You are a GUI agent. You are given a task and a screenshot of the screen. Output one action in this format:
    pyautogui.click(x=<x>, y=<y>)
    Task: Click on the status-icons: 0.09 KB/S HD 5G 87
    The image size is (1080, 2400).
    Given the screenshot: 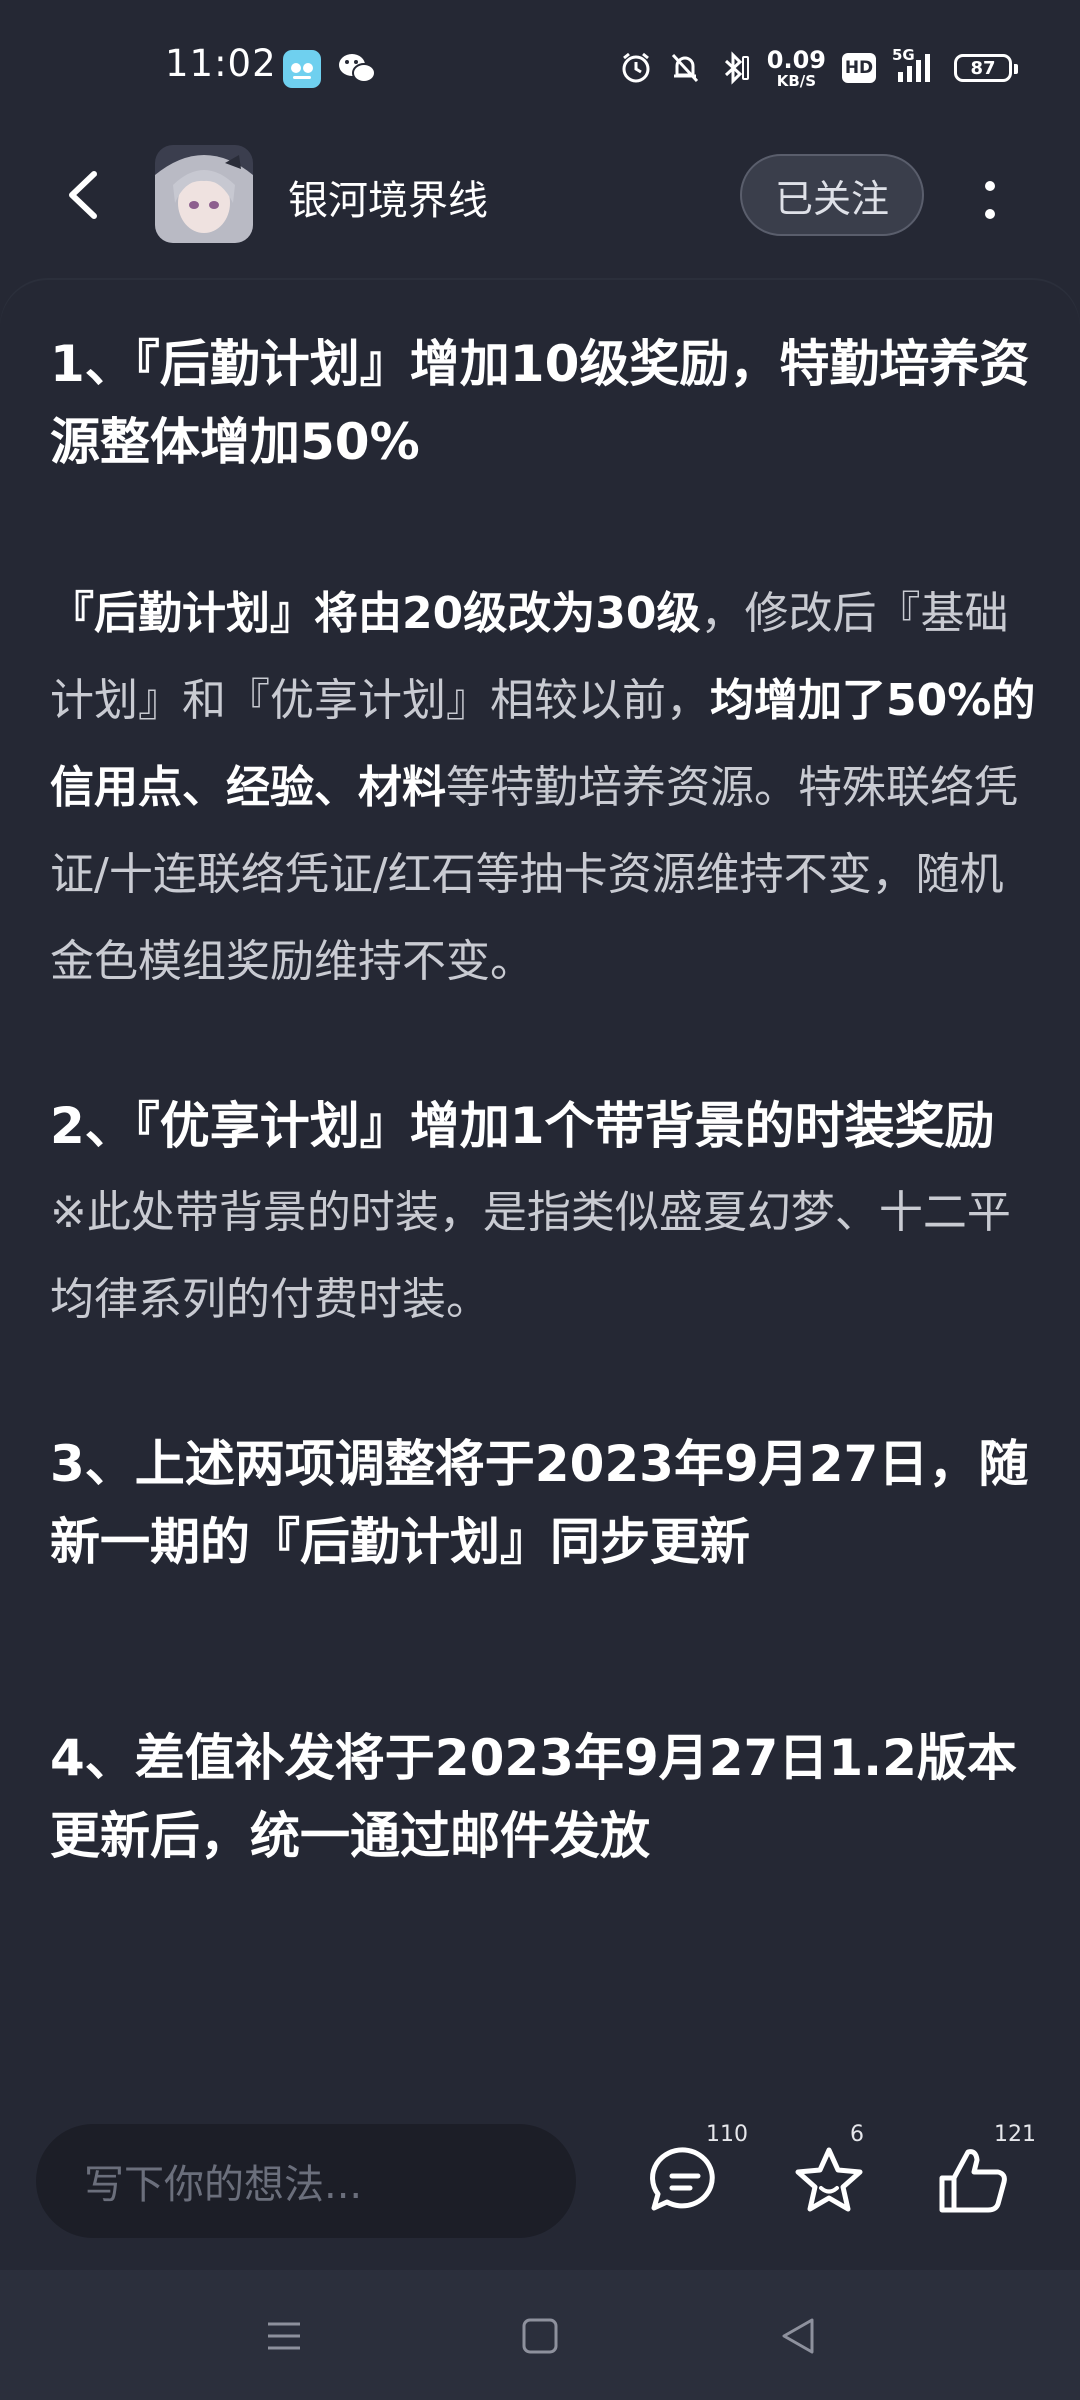 What is the action you would take?
    pyautogui.click(x=818, y=68)
    